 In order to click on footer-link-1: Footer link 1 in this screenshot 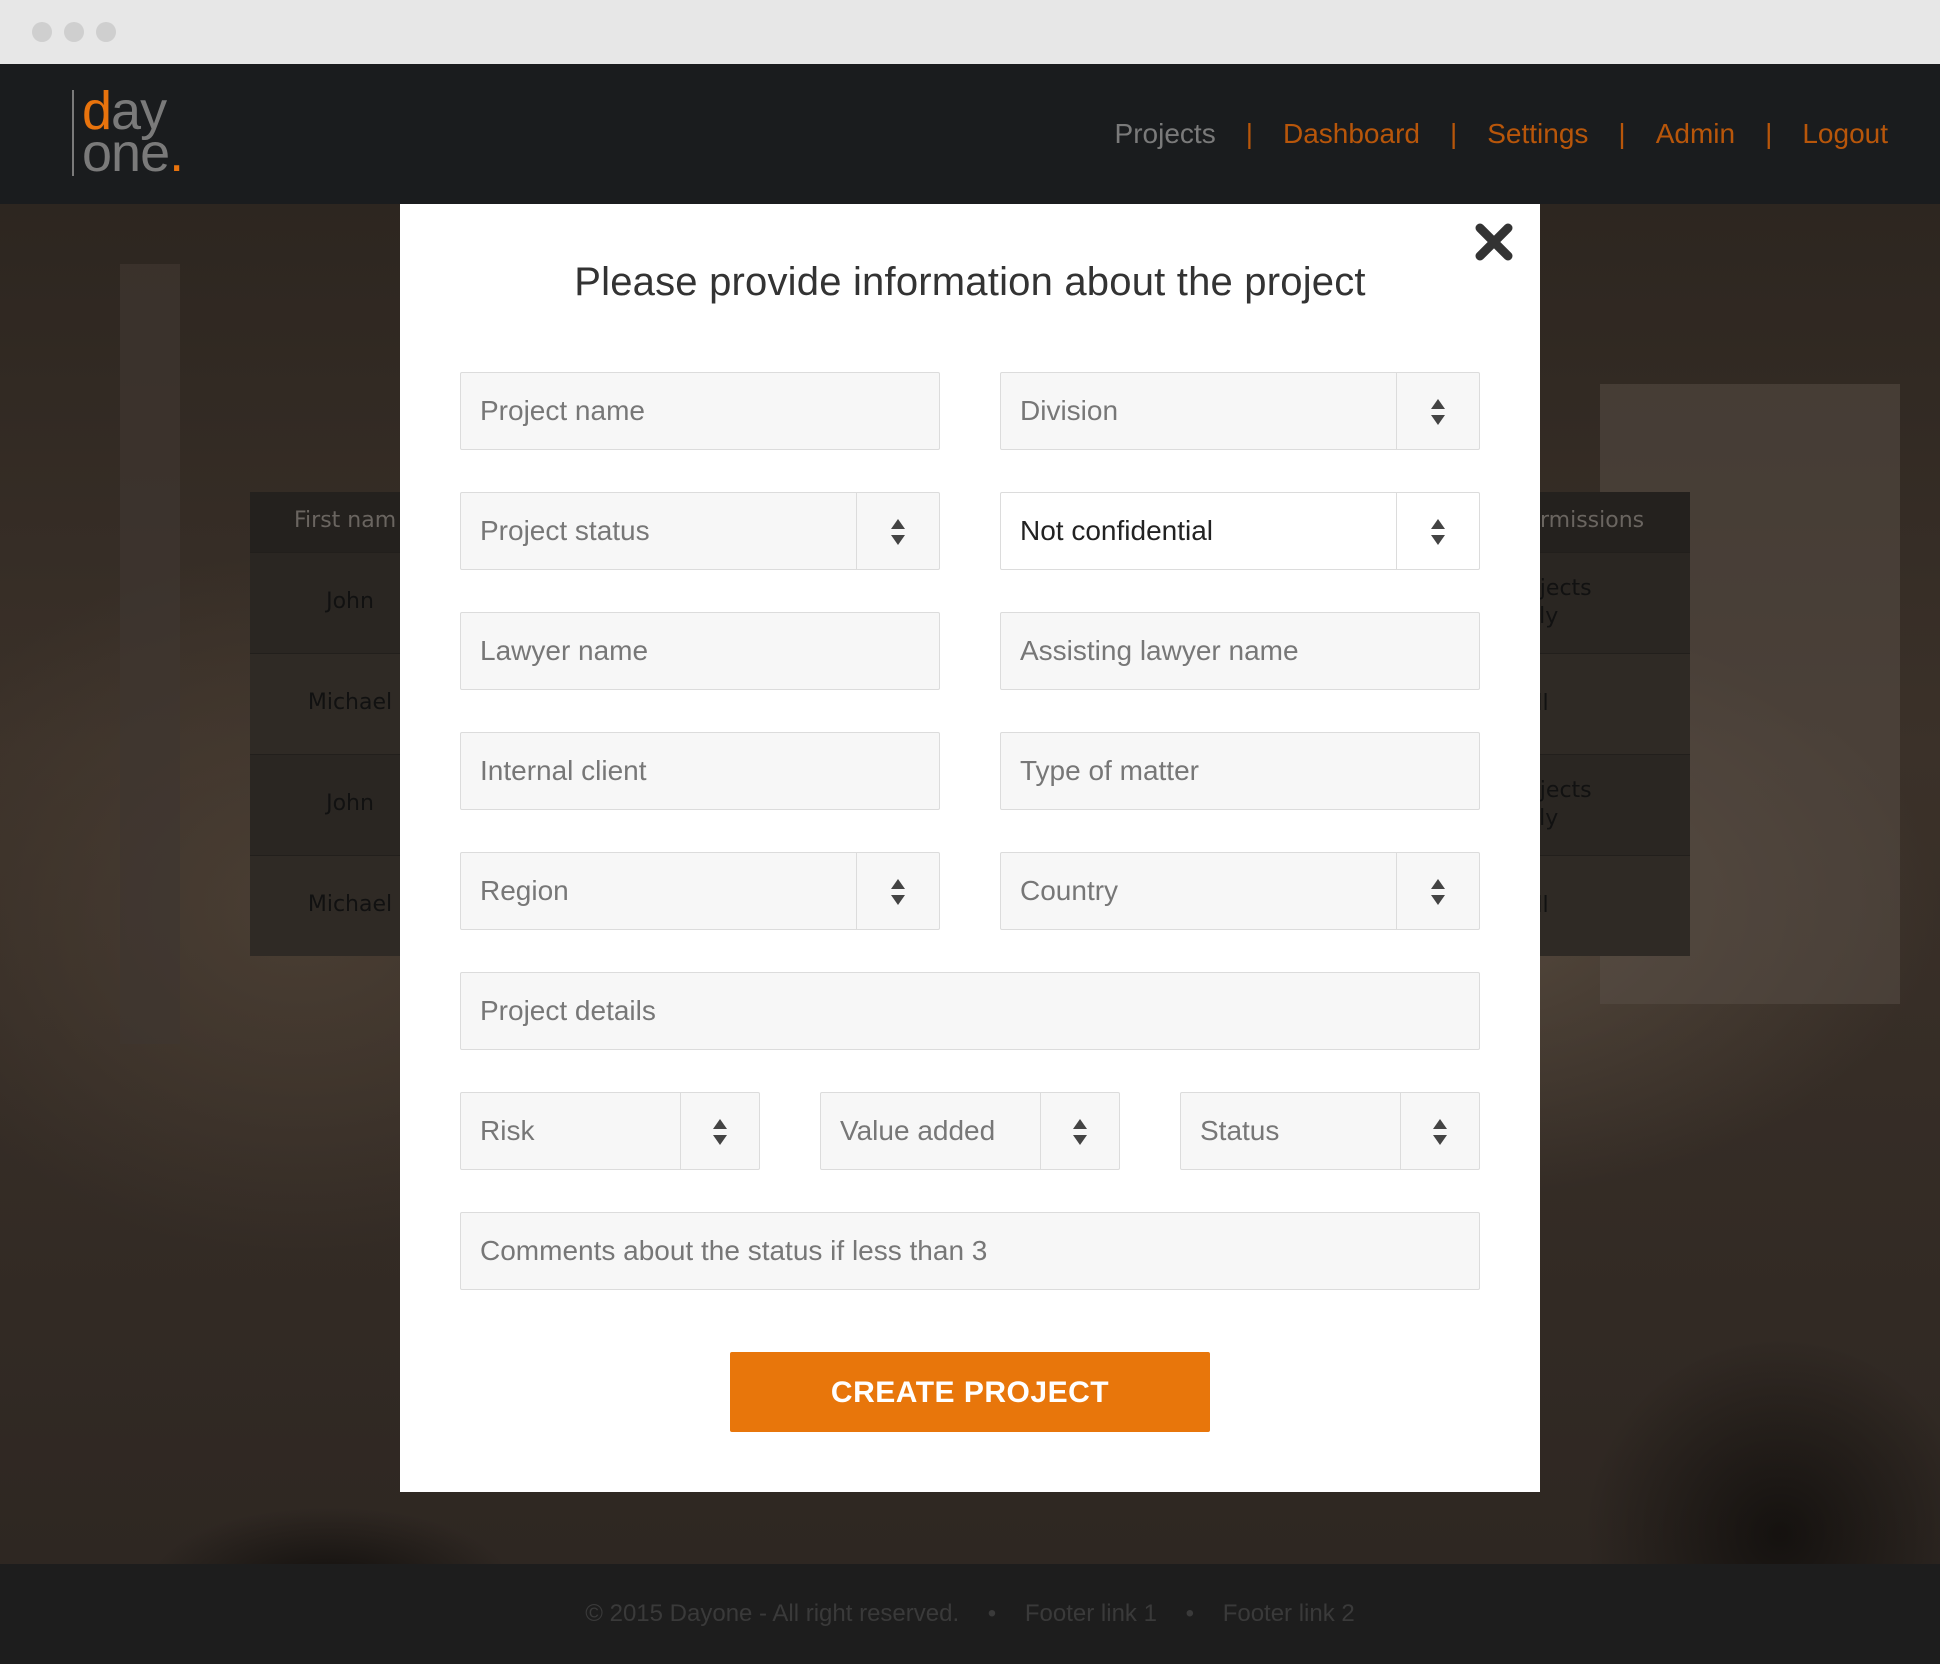, I will do `click(1091, 1613)`.